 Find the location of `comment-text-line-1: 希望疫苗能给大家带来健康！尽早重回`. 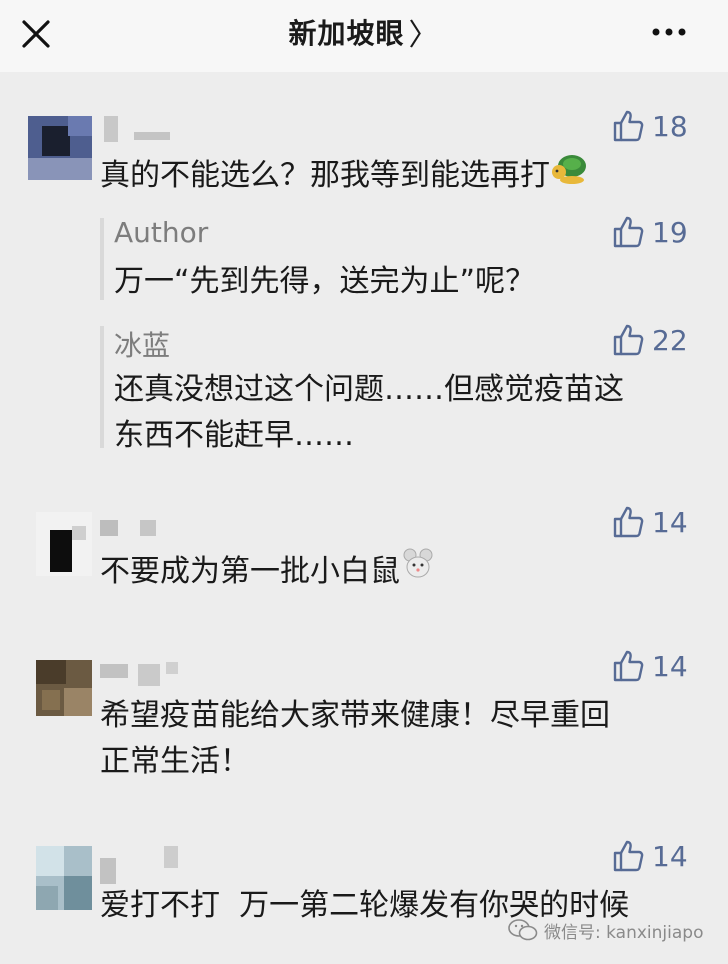

comment-text-line-1: 希望疫苗能给大家带来健康！尽早重回 is located at coordinates (355, 715).